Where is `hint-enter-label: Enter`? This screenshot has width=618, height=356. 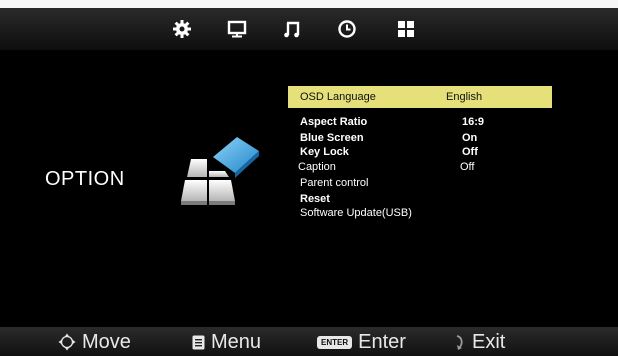
hint-enter-label: Enter is located at coordinates (382, 341).